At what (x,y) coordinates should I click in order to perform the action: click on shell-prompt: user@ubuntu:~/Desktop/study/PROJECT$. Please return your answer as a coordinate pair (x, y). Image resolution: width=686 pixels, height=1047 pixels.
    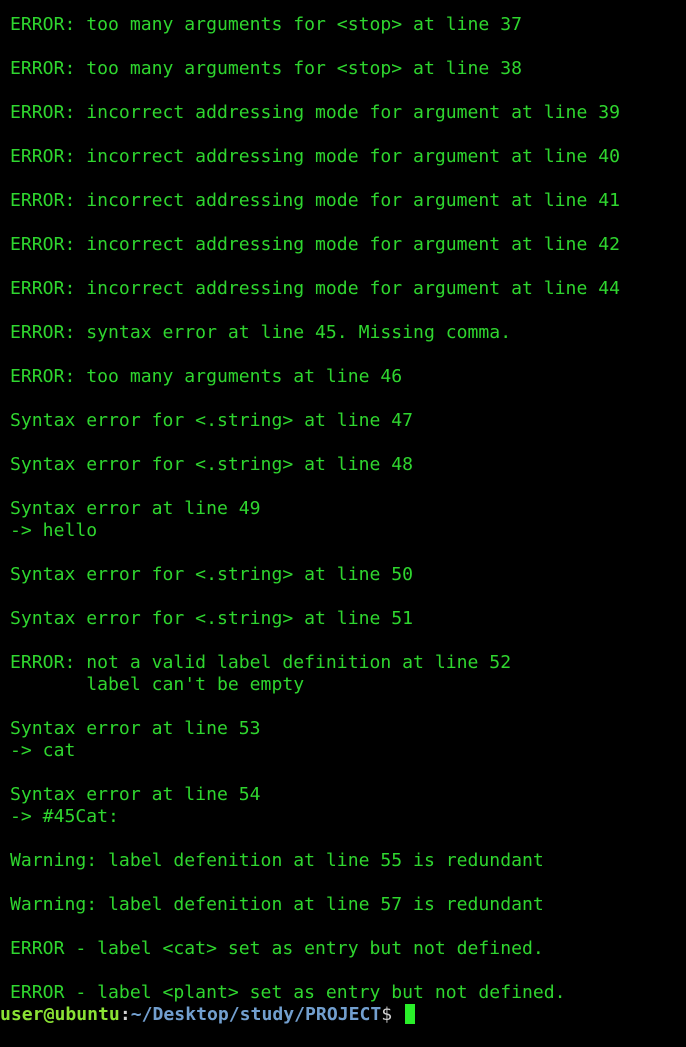
    Looking at the image, I should click on (208, 1015).